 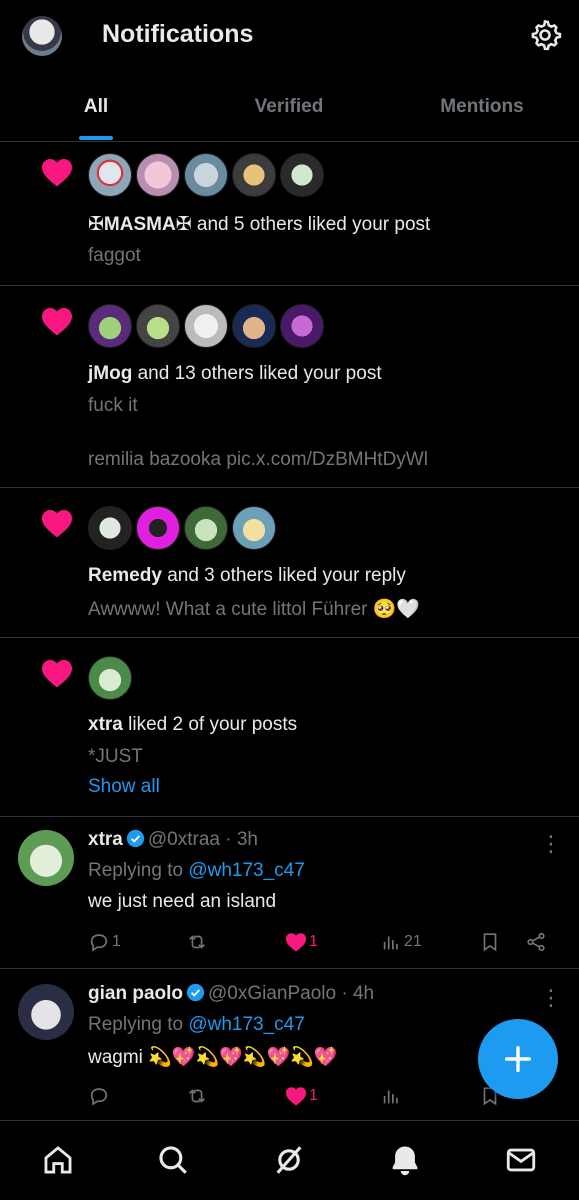 I want to click on tab-verified-label: Verified, so click(x=289, y=106).